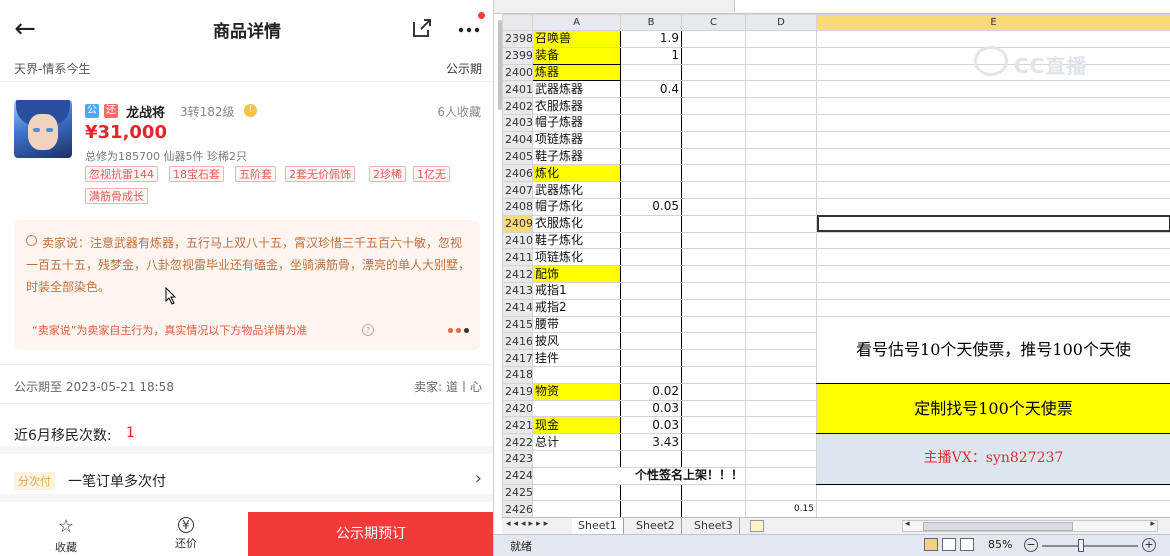  Describe the element at coordinates (576, 307) in the screenshot. I see `cell-a: 戒指2` at that location.